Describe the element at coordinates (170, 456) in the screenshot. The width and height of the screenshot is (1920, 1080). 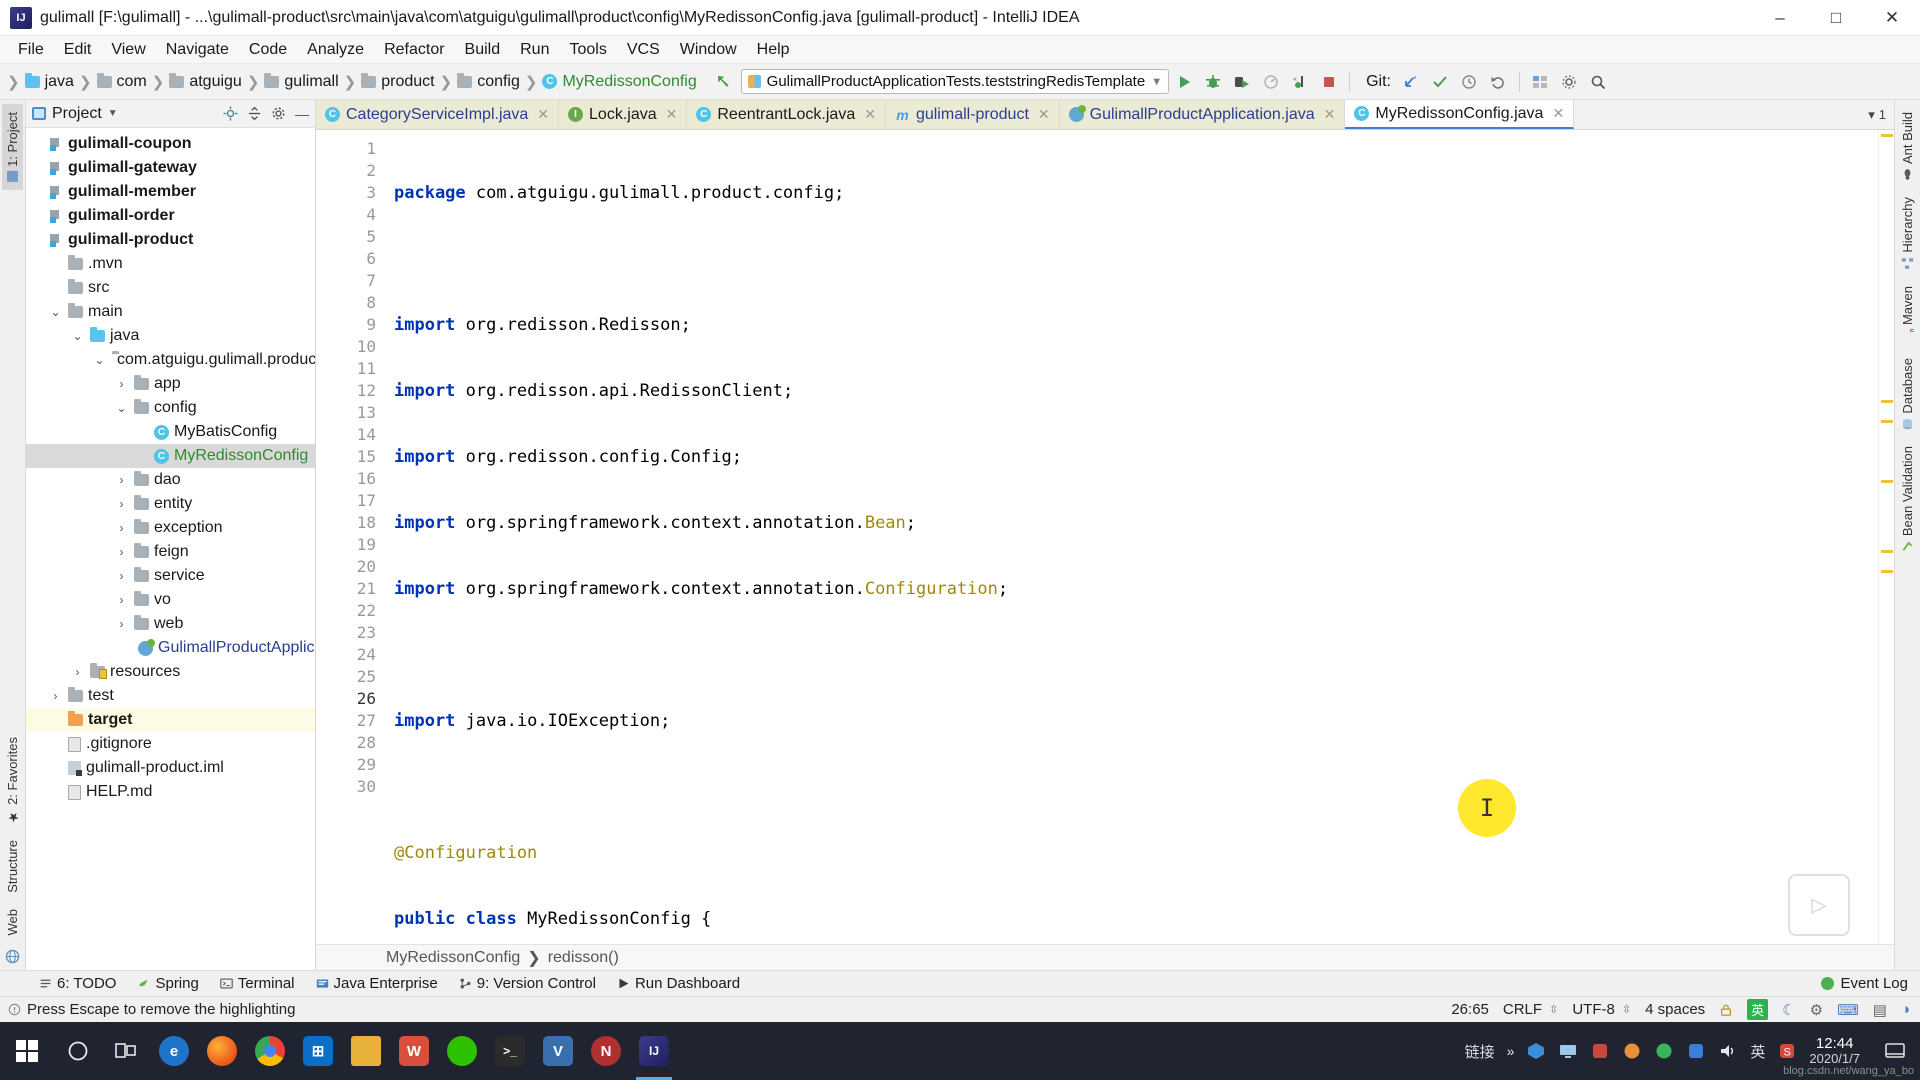
I see `tree-item-myredissonconfig: C MyRedissonConfig` at that location.